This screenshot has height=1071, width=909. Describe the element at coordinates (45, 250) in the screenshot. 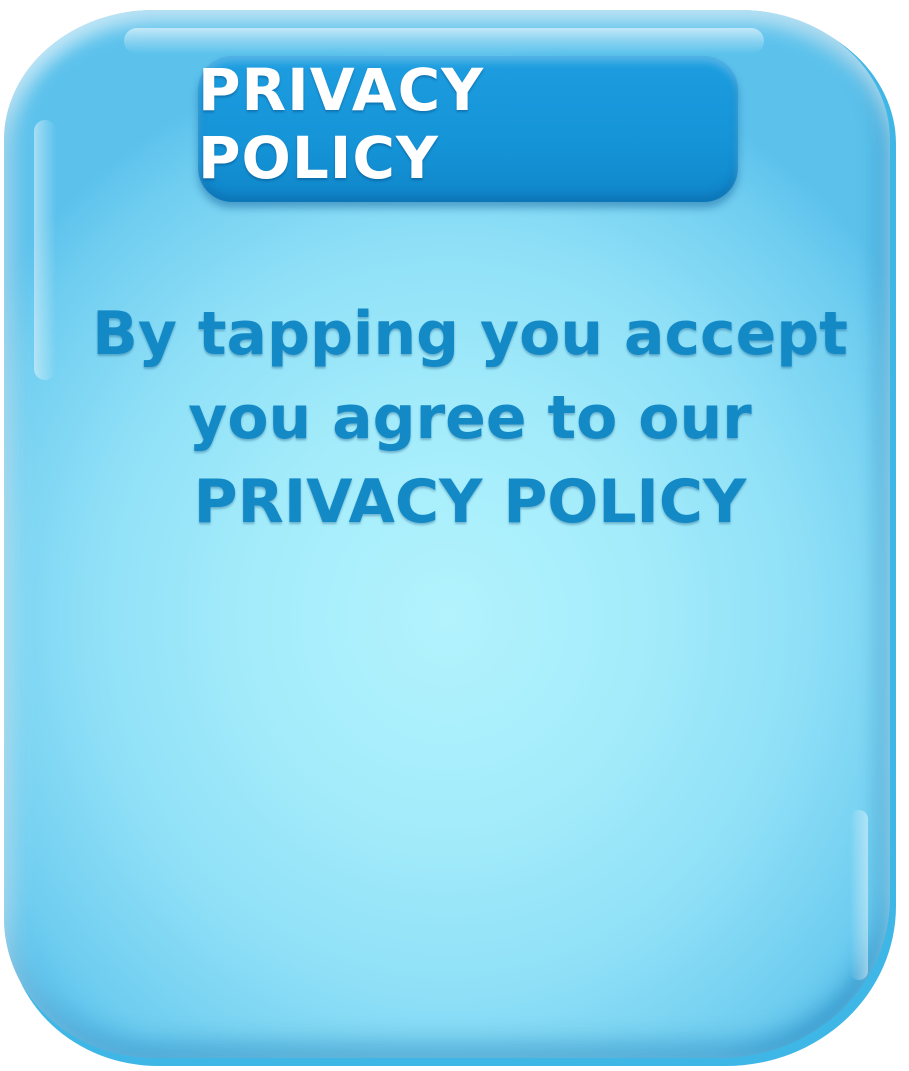

I see `panel-gloss-highlight-left` at that location.